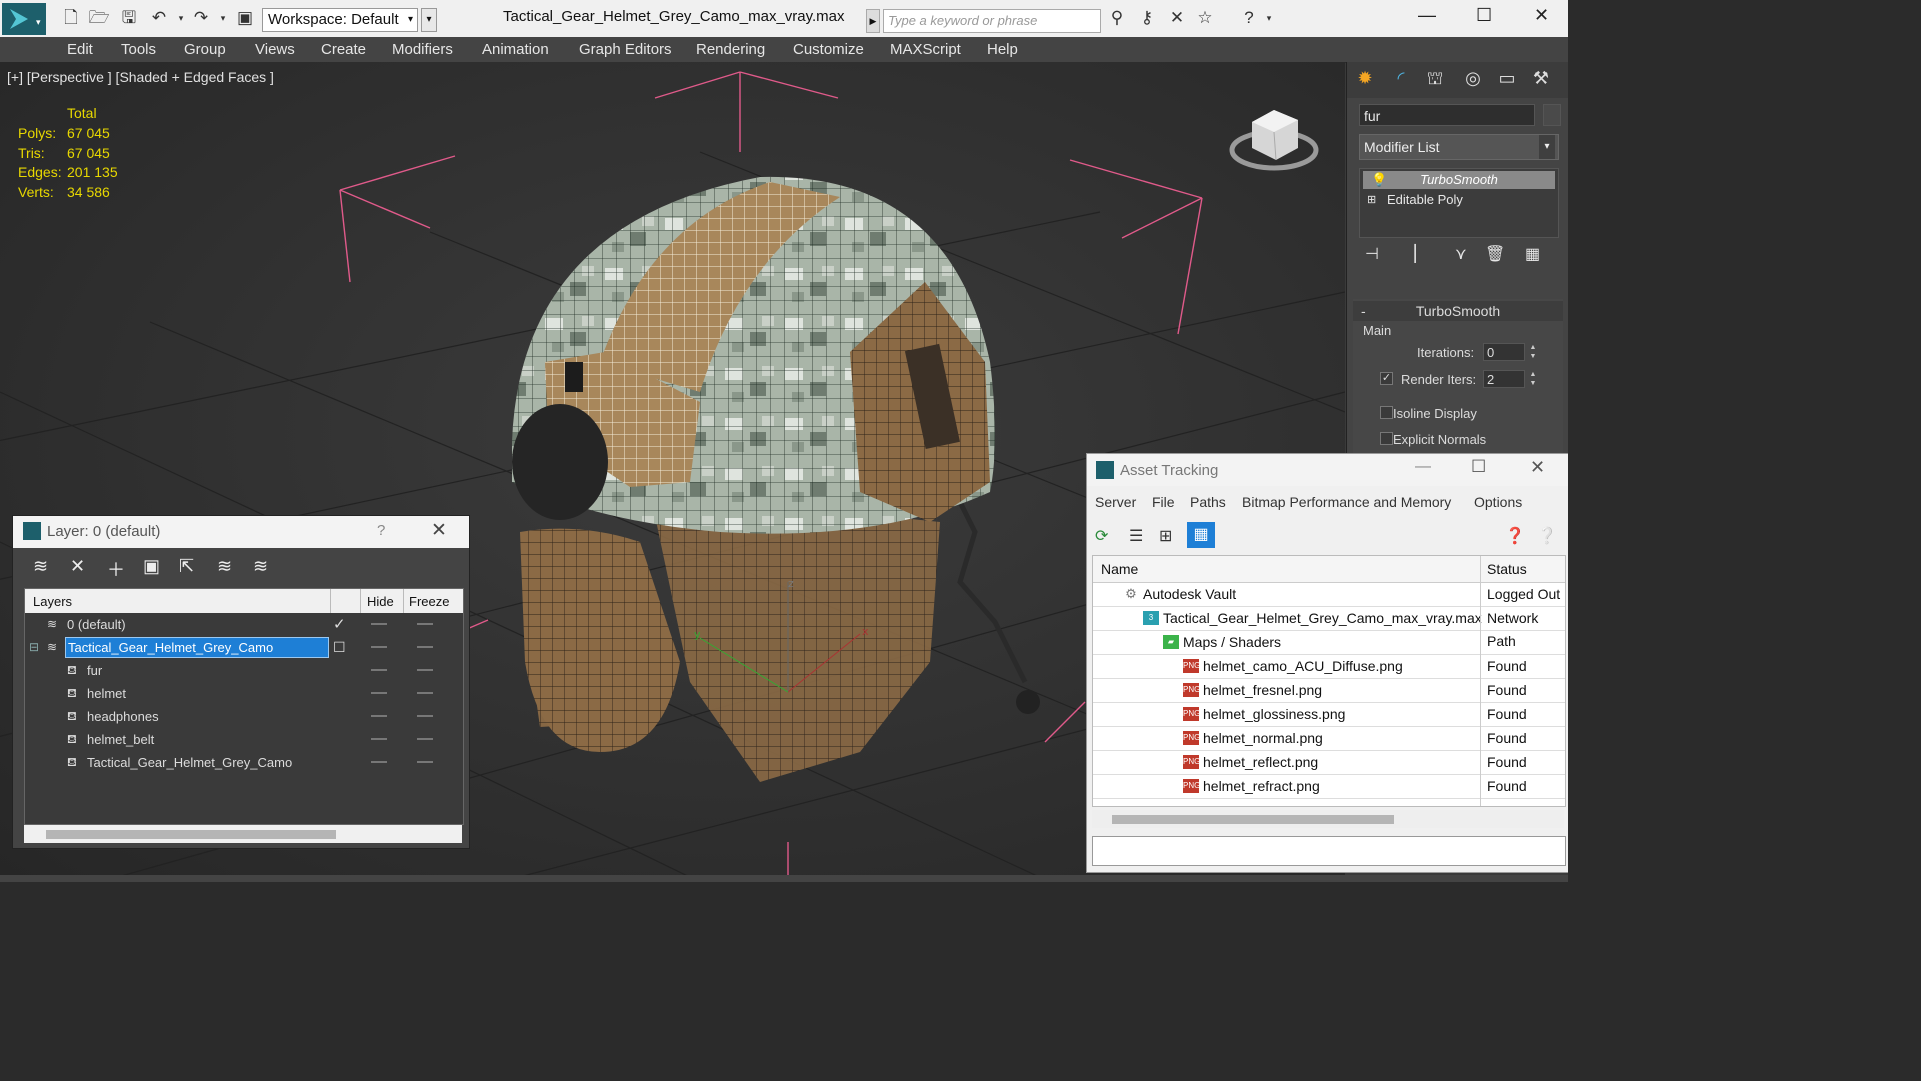 The image size is (1921, 1081). Describe the element at coordinates (201, 18) in the screenshot. I see `redo-icon: ↷` at that location.